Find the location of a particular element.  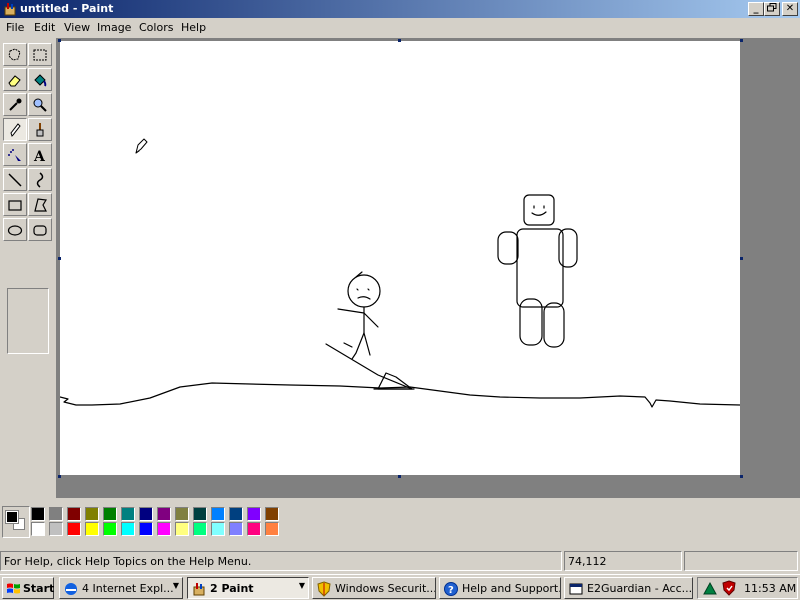

tool-airbrush is located at coordinates (15, 154).